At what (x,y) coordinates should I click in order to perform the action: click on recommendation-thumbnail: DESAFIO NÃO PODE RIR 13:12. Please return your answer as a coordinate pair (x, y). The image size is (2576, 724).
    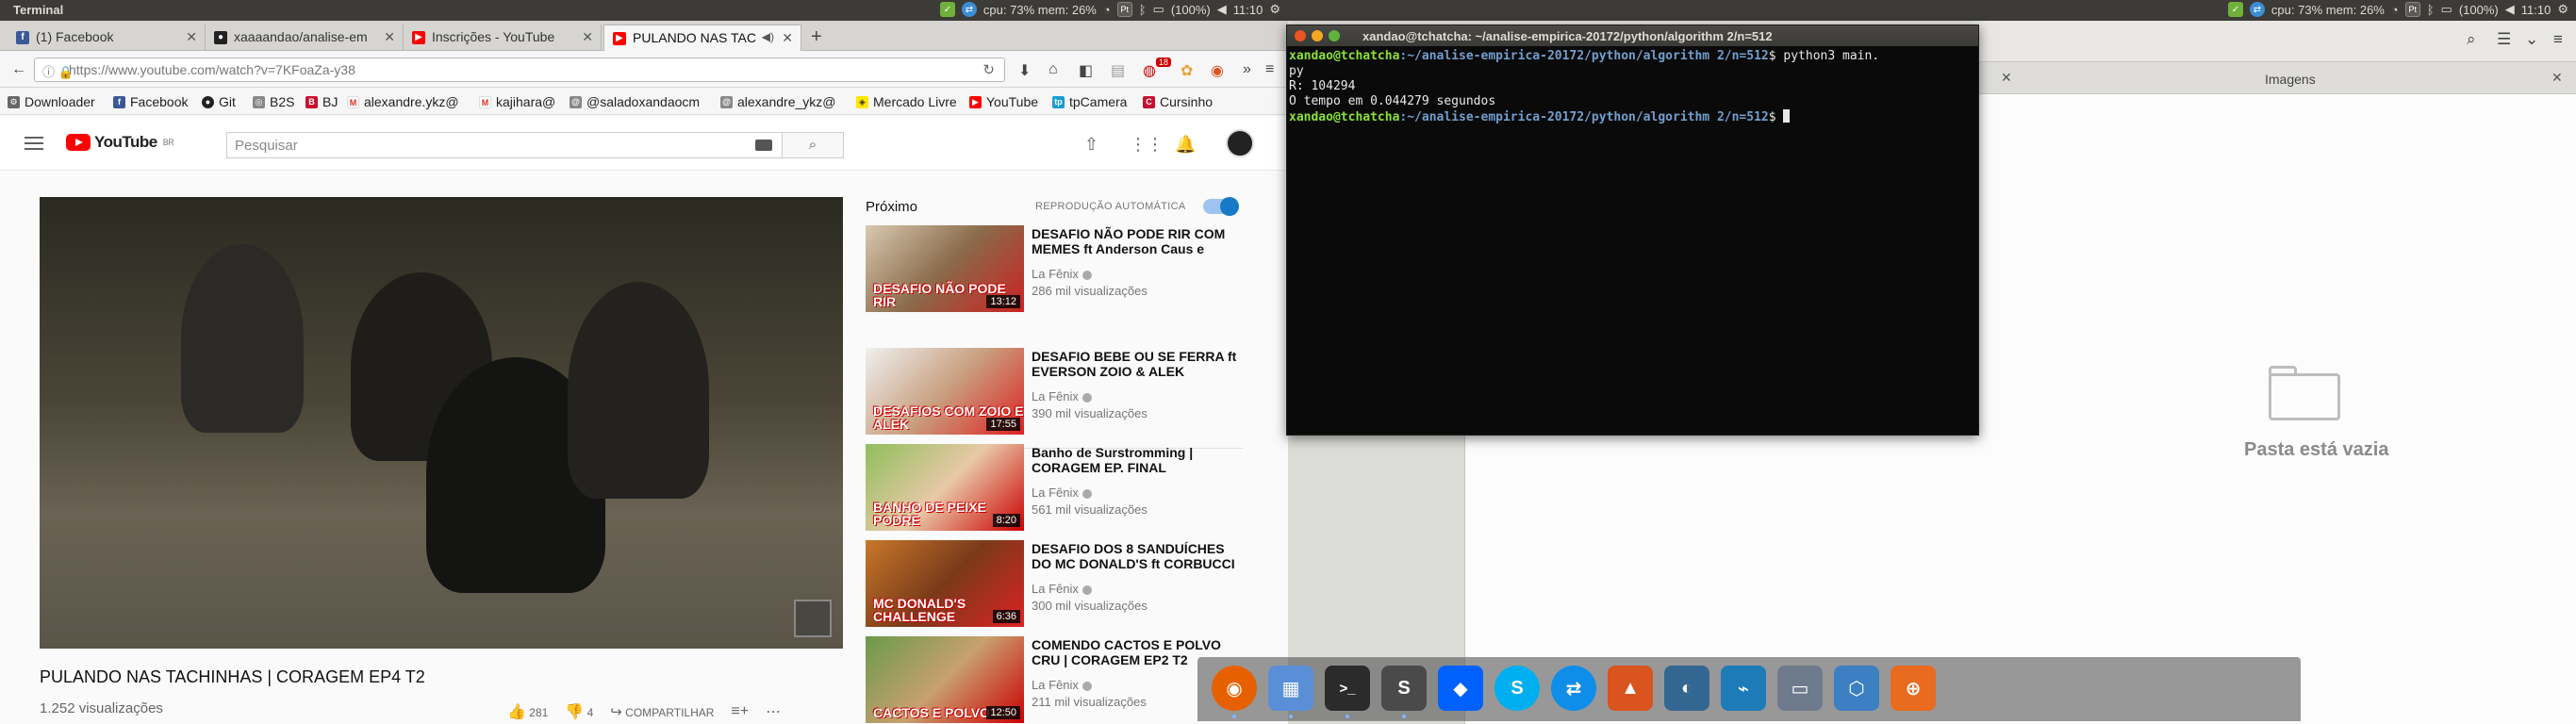
    Looking at the image, I should click on (945, 268).